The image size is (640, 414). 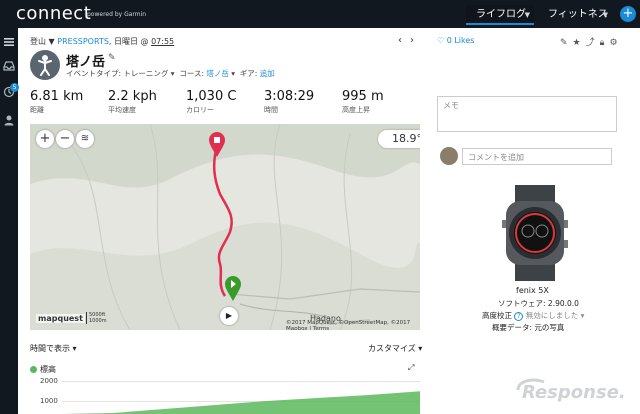 What do you see at coordinates (50, 348) in the screenshot?
I see `x-axis-label: 時間で表示` at bounding box center [50, 348].